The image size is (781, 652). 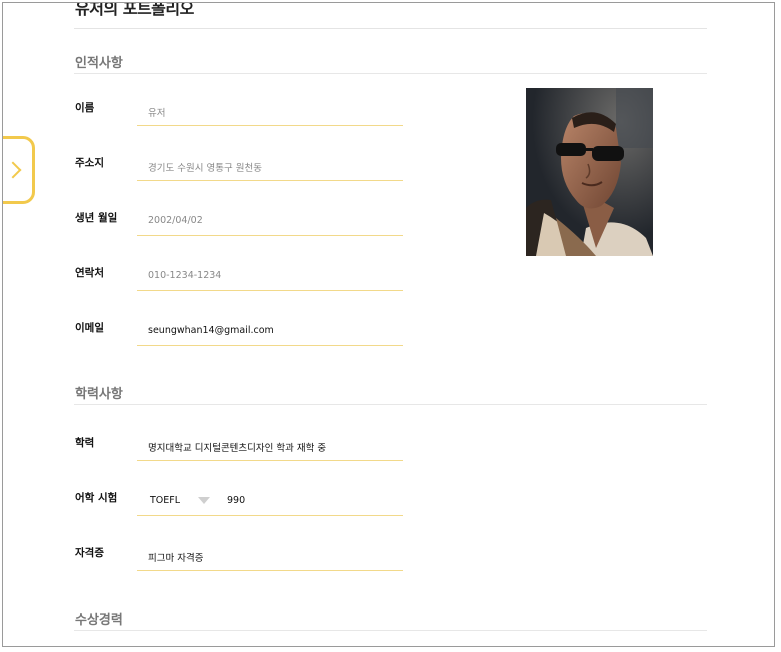 I want to click on school-label: 학력, so click(x=85, y=443).